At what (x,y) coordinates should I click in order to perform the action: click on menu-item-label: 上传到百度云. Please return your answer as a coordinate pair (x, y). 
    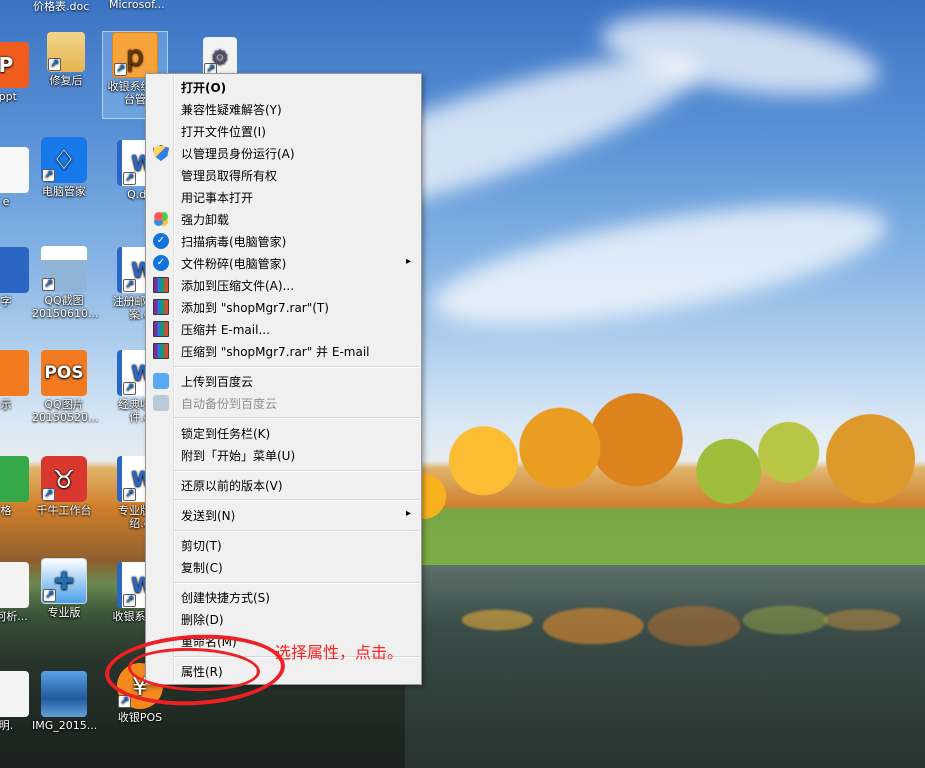
    Looking at the image, I should click on (217, 382).